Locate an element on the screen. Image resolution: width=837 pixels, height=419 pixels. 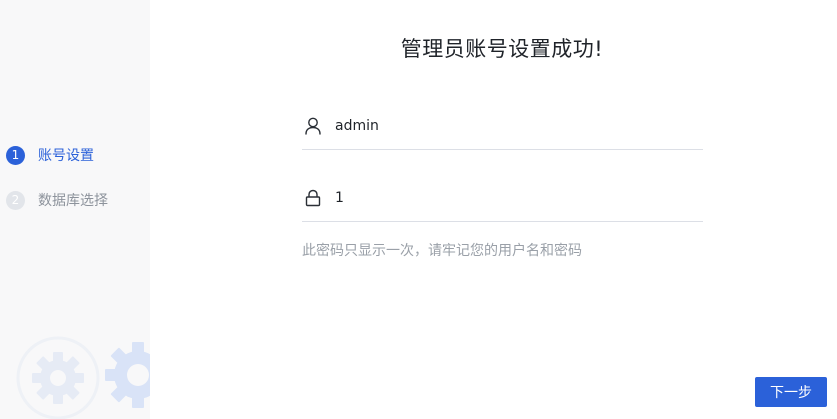
step-list: 1 账号设置 2 数据库选择 is located at coordinates (57, 190).